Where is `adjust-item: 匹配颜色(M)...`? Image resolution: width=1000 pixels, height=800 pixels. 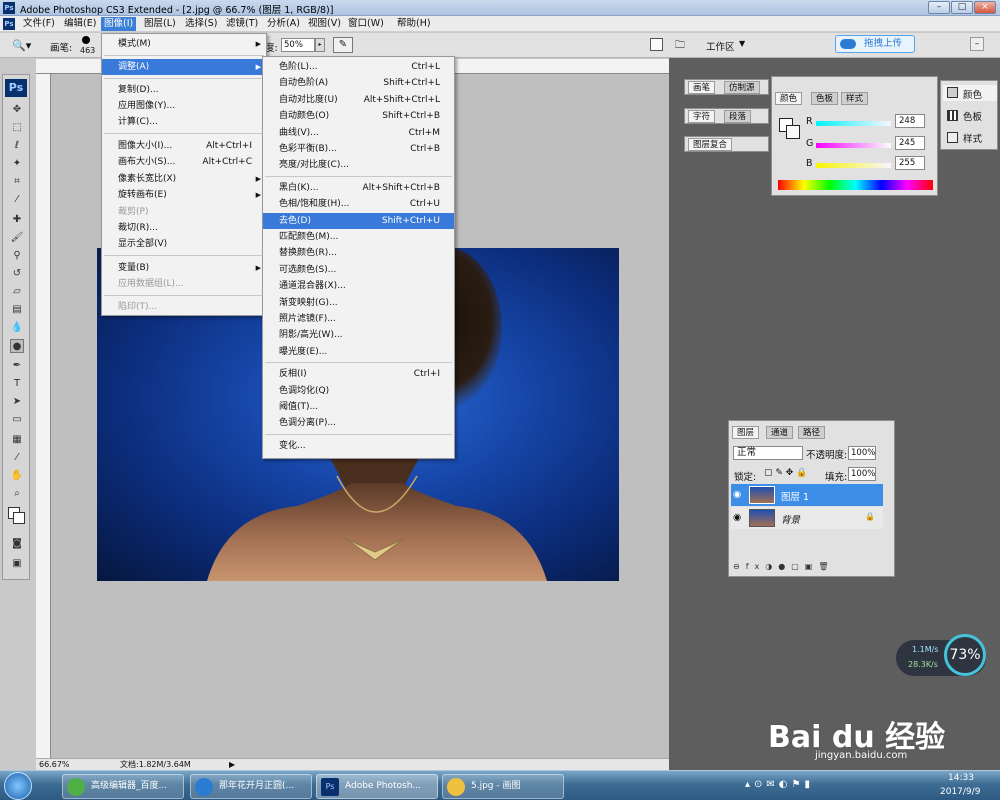 adjust-item: 匹配颜色(M)... is located at coordinates (358, 237).